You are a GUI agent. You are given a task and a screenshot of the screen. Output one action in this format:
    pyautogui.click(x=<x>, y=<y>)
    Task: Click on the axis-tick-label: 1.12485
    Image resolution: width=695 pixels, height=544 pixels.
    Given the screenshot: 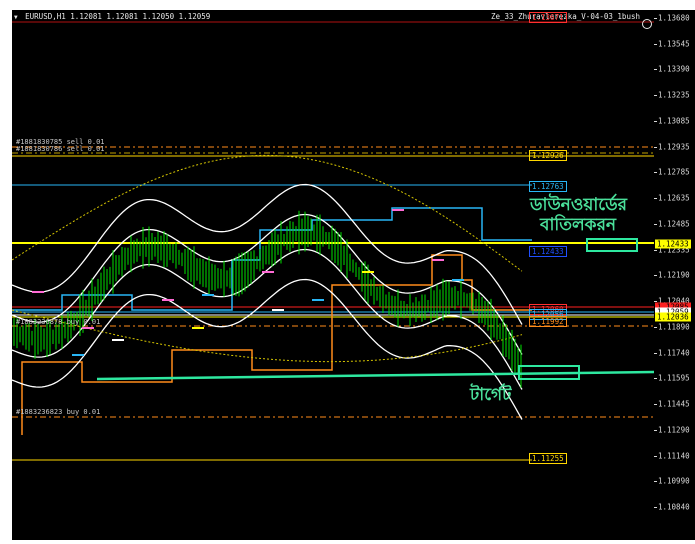 What is the action you would take?
    pyautogui.click(x=674, y=224)
    